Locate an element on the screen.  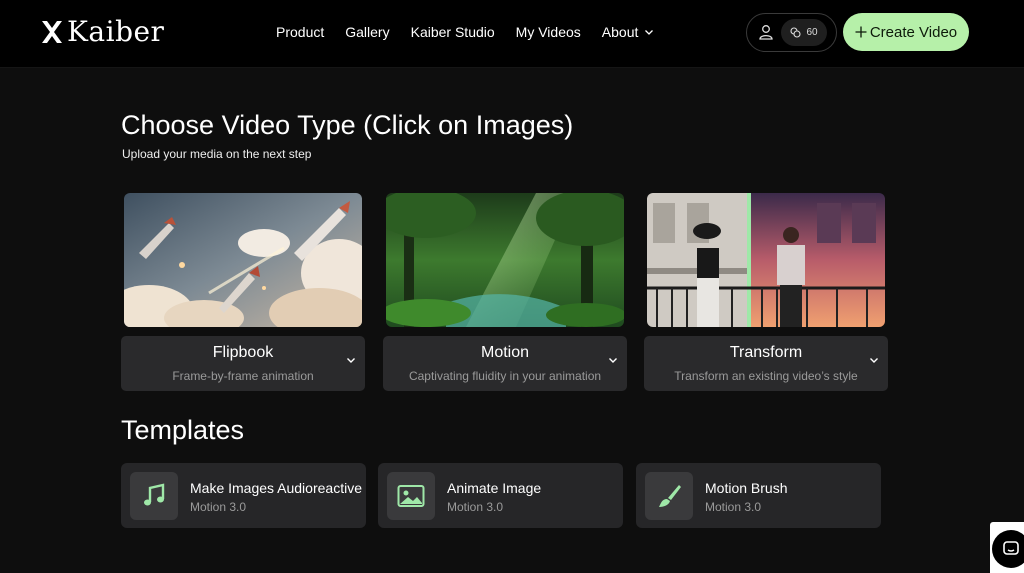
credits-count: 60 is located at coordinates (812, 32).